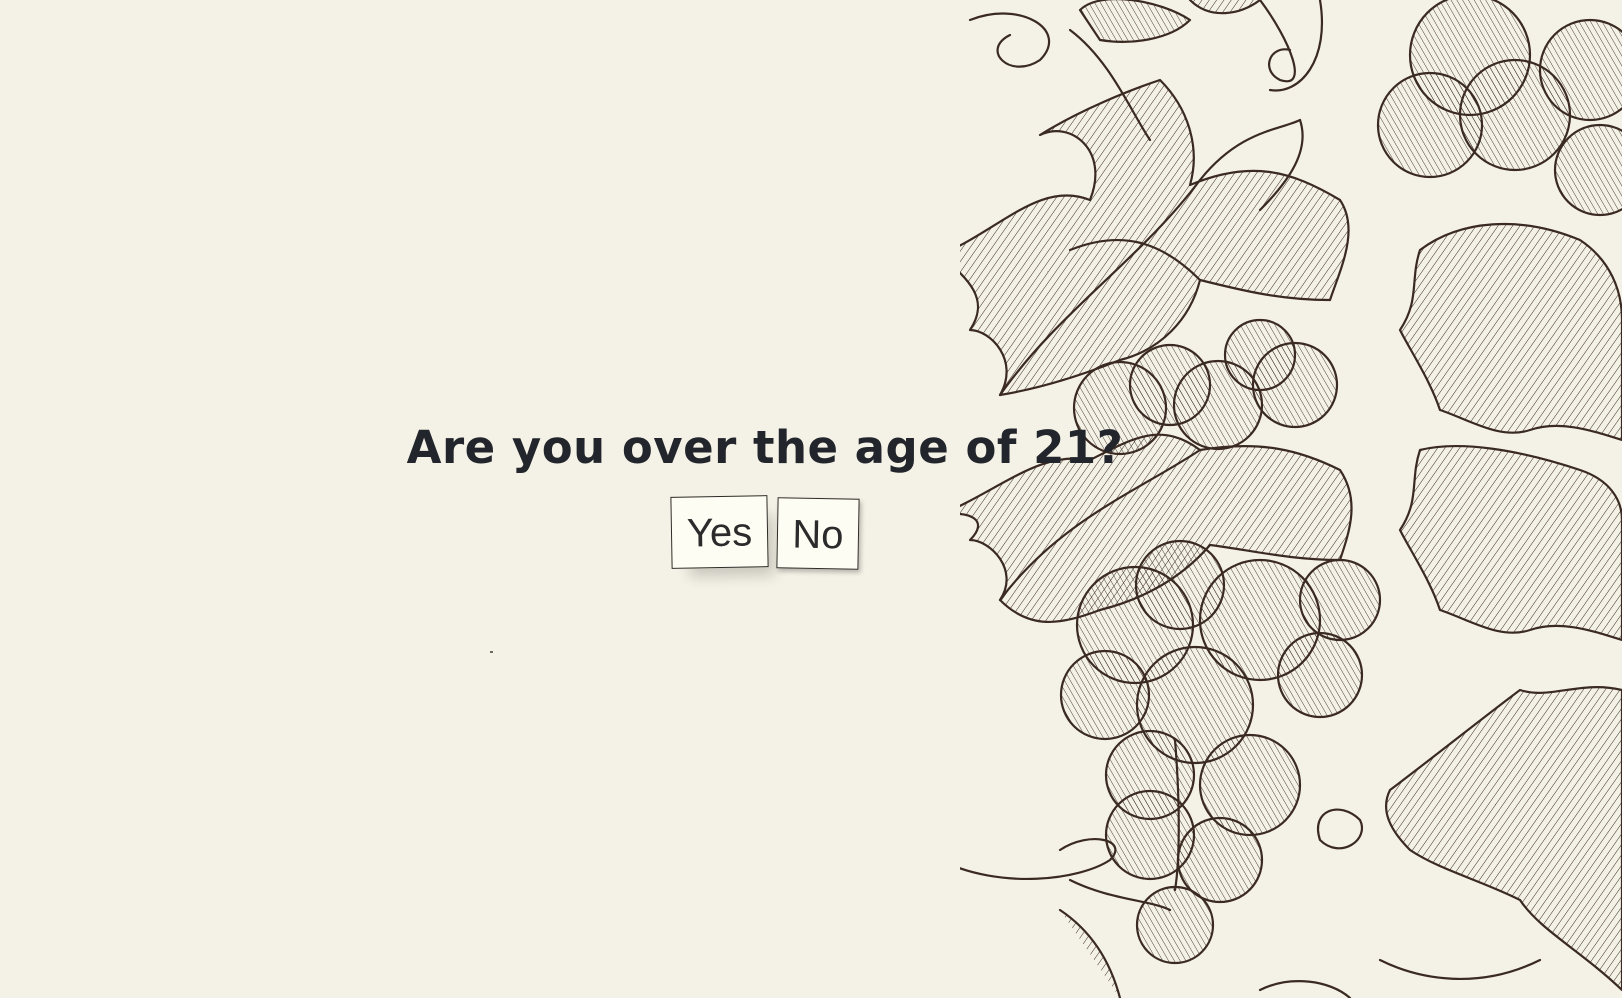 The image size is (1622, 998). I want to click on yes-button: Yes, so click(719, 532).